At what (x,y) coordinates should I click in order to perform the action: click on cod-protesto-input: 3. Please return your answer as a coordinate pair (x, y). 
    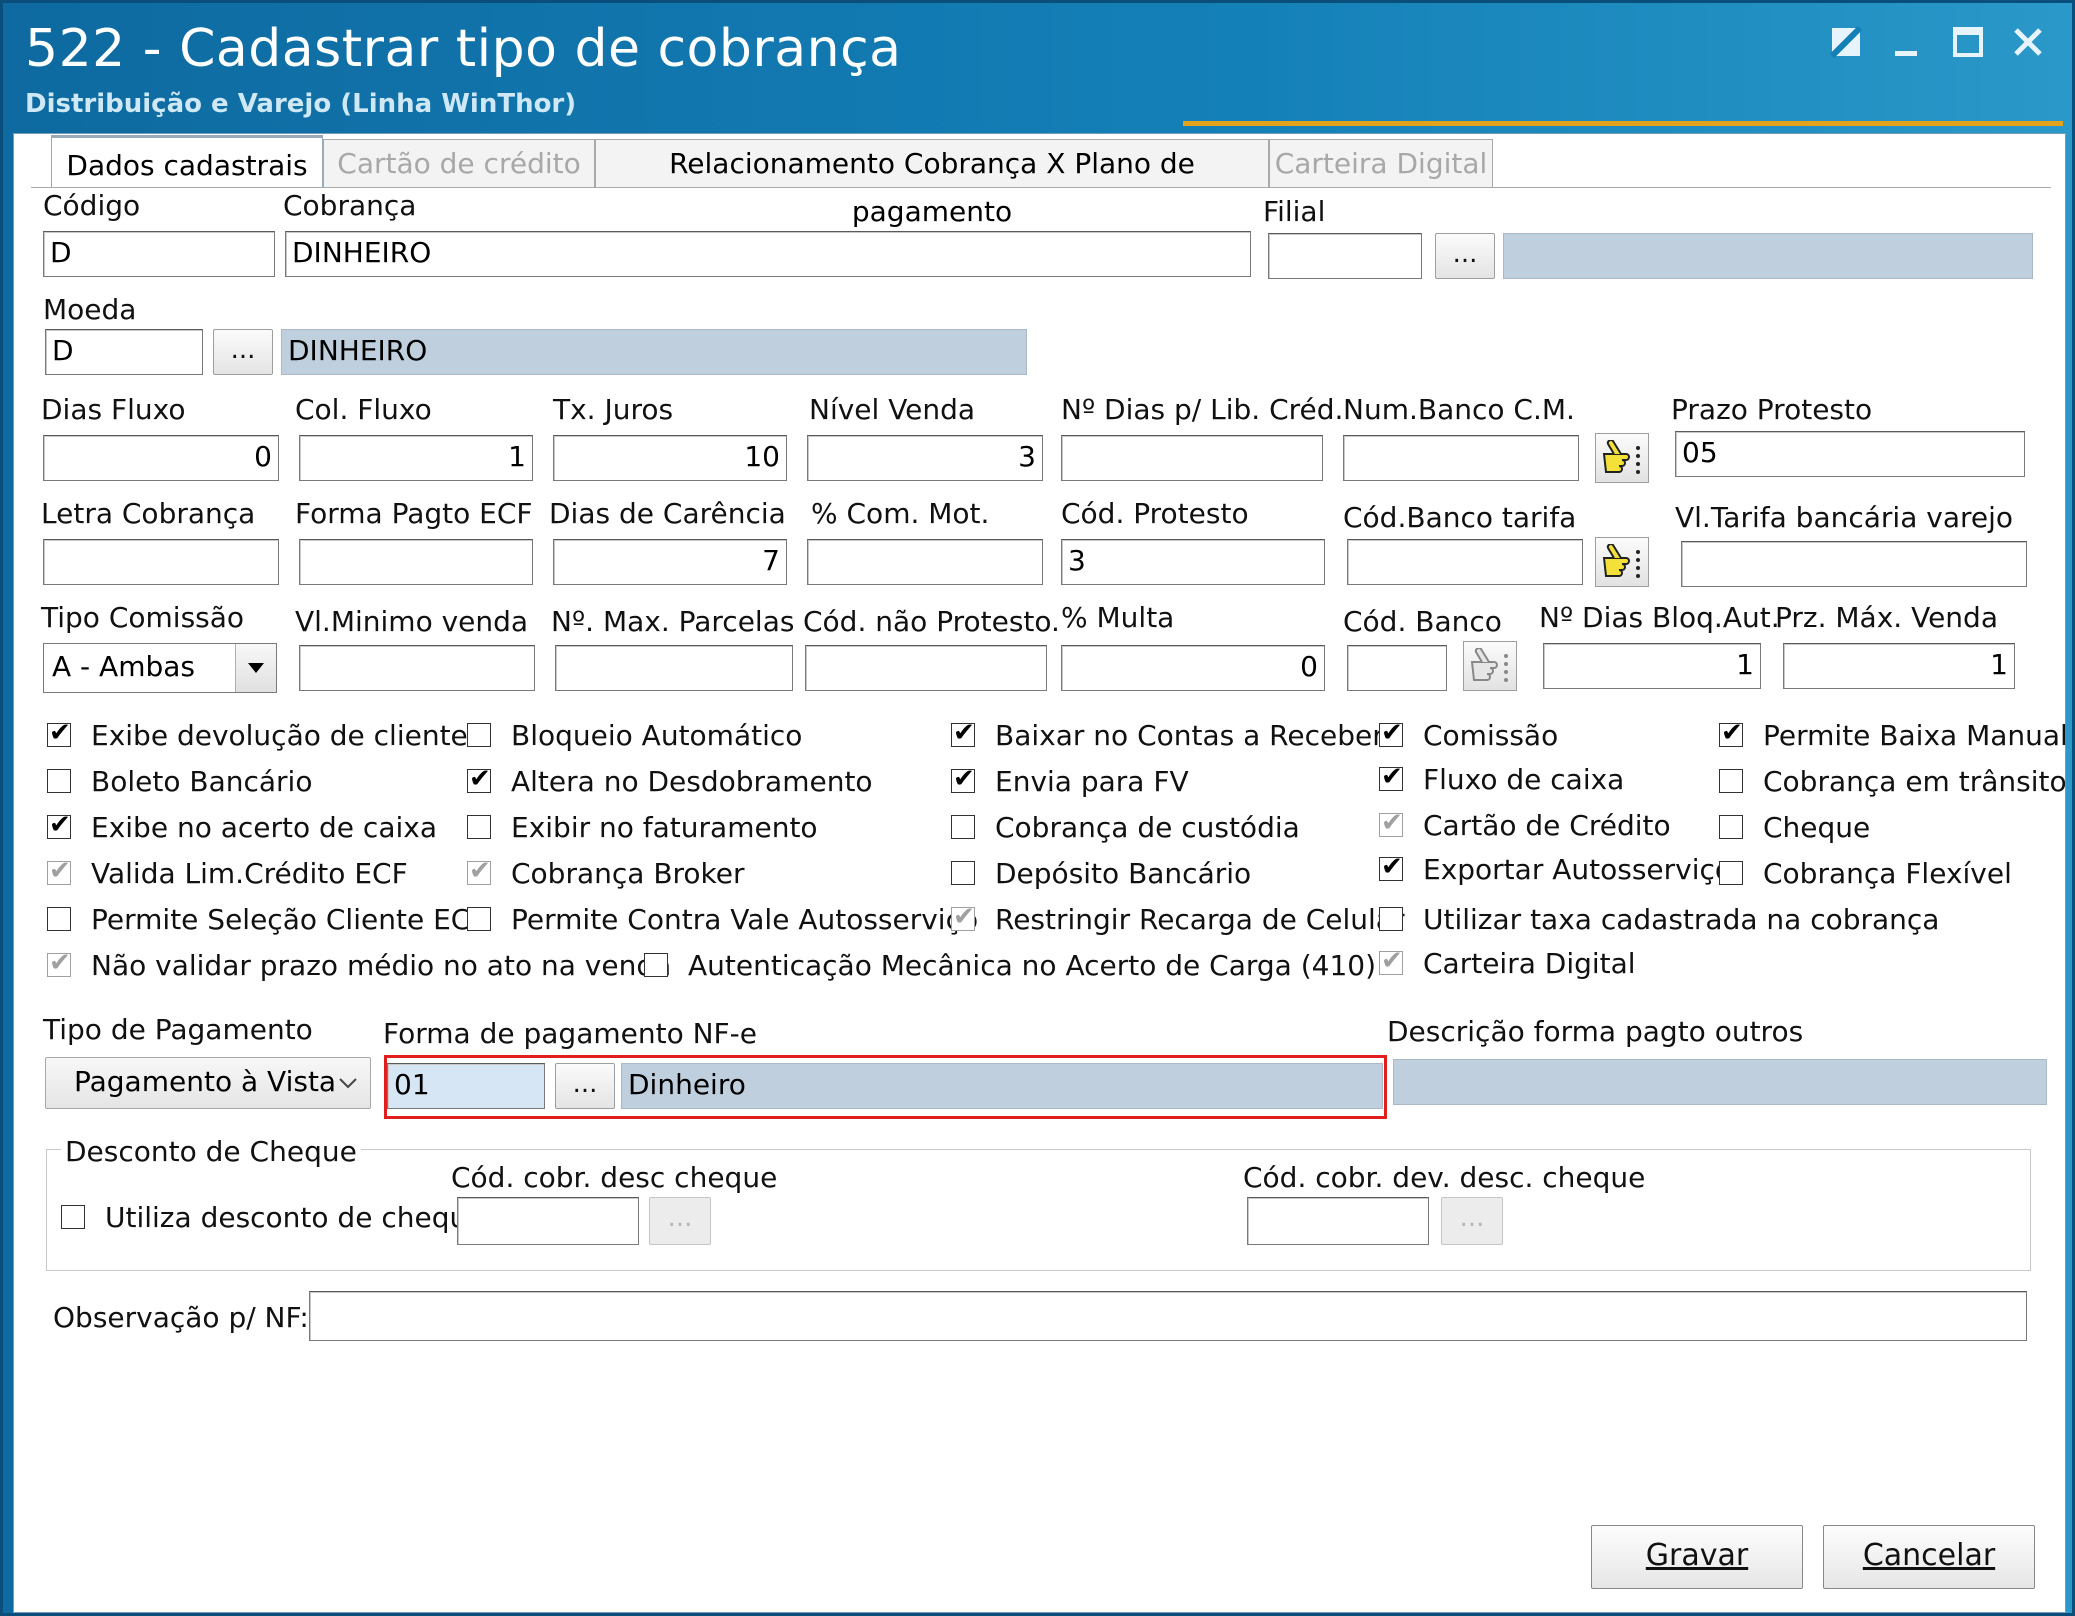
    Looking at the image, I should click on (1193, 562).